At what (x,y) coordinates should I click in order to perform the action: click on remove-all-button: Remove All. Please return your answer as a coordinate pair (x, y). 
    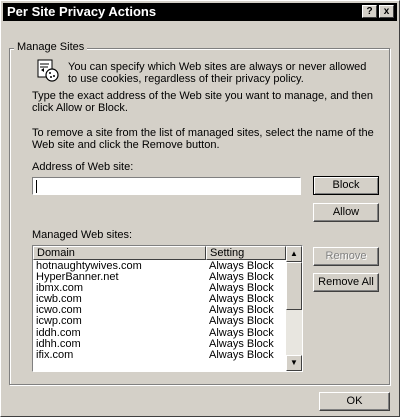
    Looking at the image, I should click on (346, 282).